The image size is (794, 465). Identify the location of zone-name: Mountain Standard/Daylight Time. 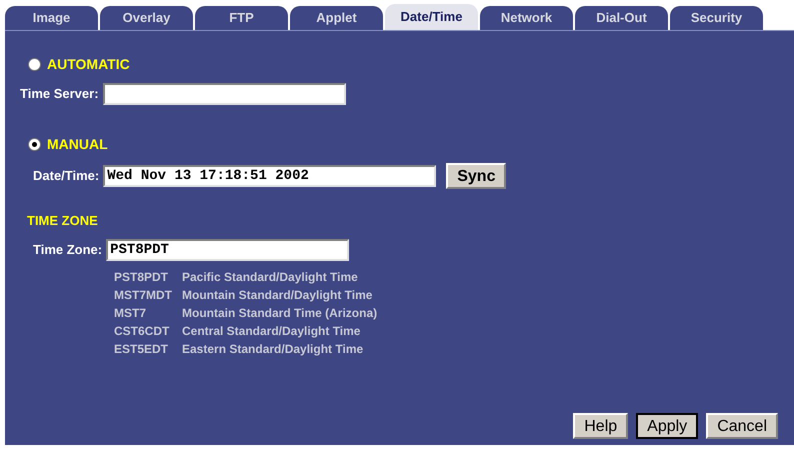
(278, 295).